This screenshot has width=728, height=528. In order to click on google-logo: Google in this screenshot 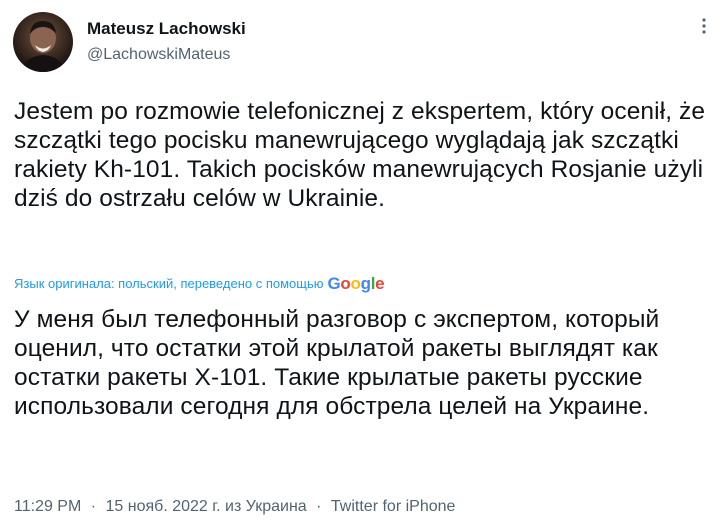, I will do `click(356, 283)`.